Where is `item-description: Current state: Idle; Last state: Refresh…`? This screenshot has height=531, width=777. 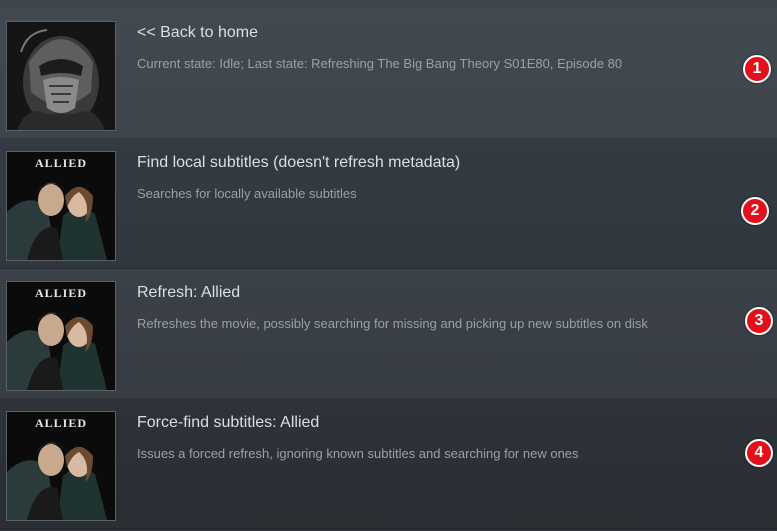 item-description: Current state: Idle; Last state: Refresh… is located at coordinates (380, 63).